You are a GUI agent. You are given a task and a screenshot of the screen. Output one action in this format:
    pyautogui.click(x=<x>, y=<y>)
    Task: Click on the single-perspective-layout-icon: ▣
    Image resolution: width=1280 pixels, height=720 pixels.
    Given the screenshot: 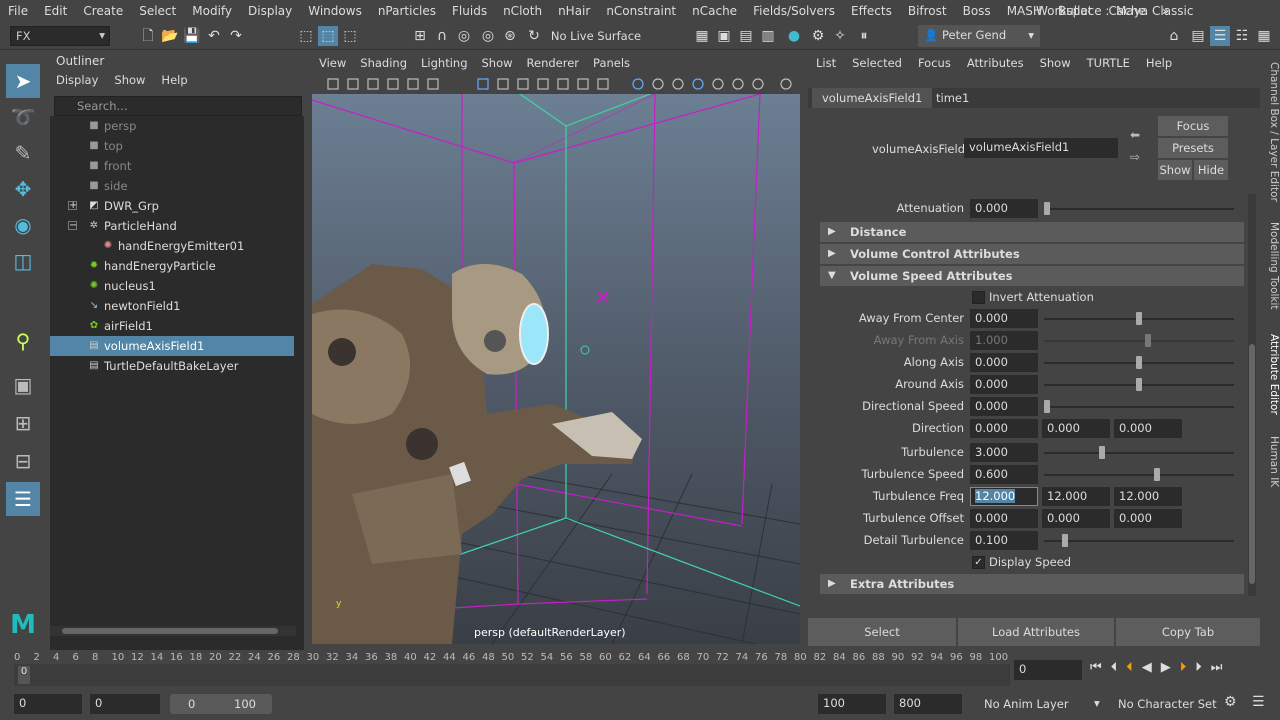 What is the action you would take?
    pyautogui.click(x=23, y=385)
    